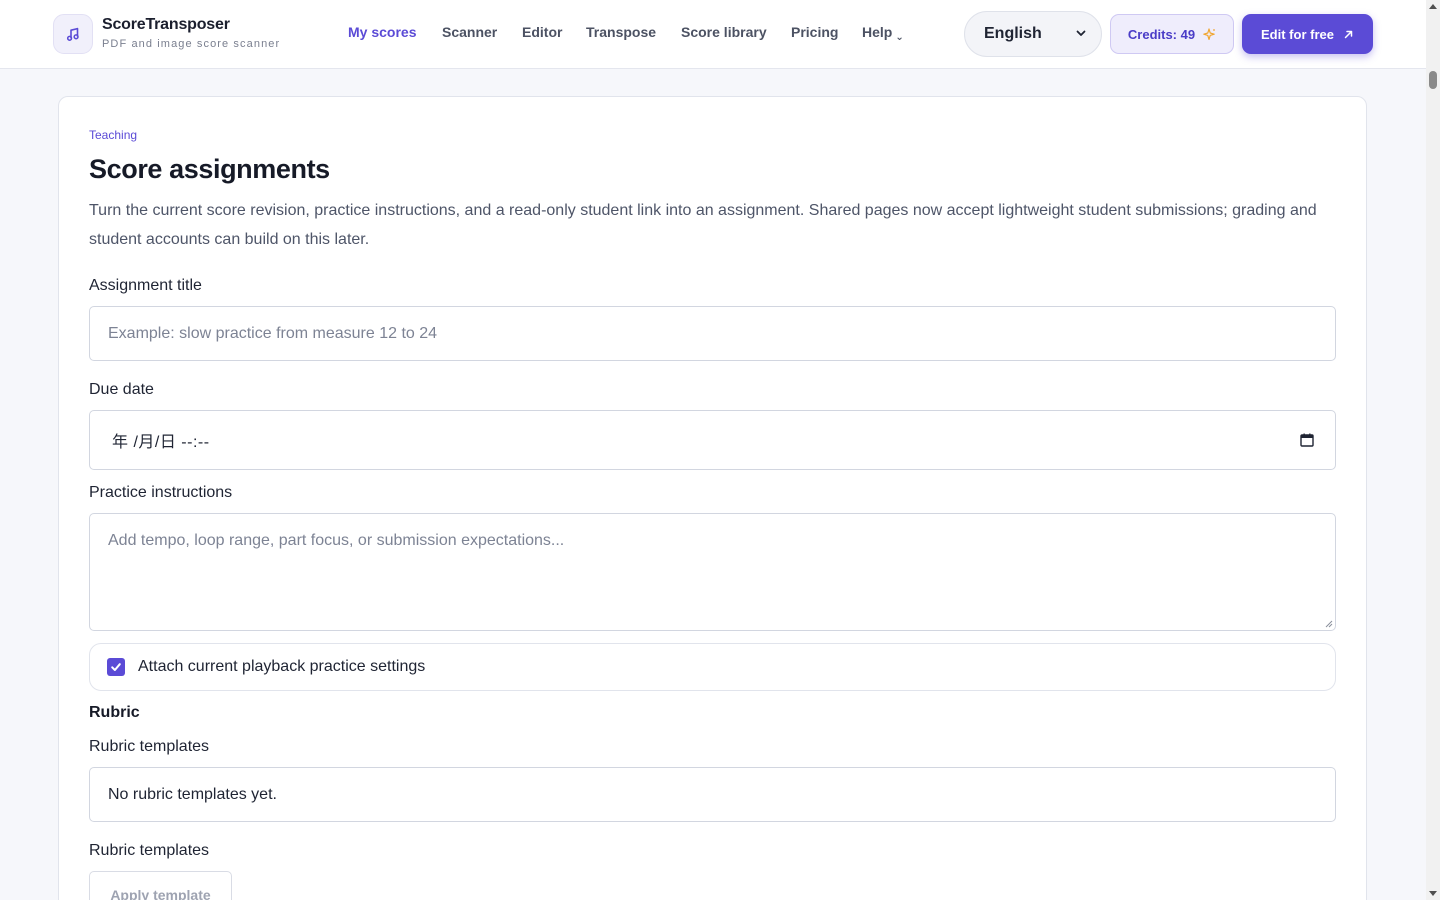 The height and width of the screenshot is (900, 1440). What do you see at coordinates (712, 794) in the screenshot?
I see `rubric-templates-select: No rubric templates yet.` at bounding box center [712, 794].